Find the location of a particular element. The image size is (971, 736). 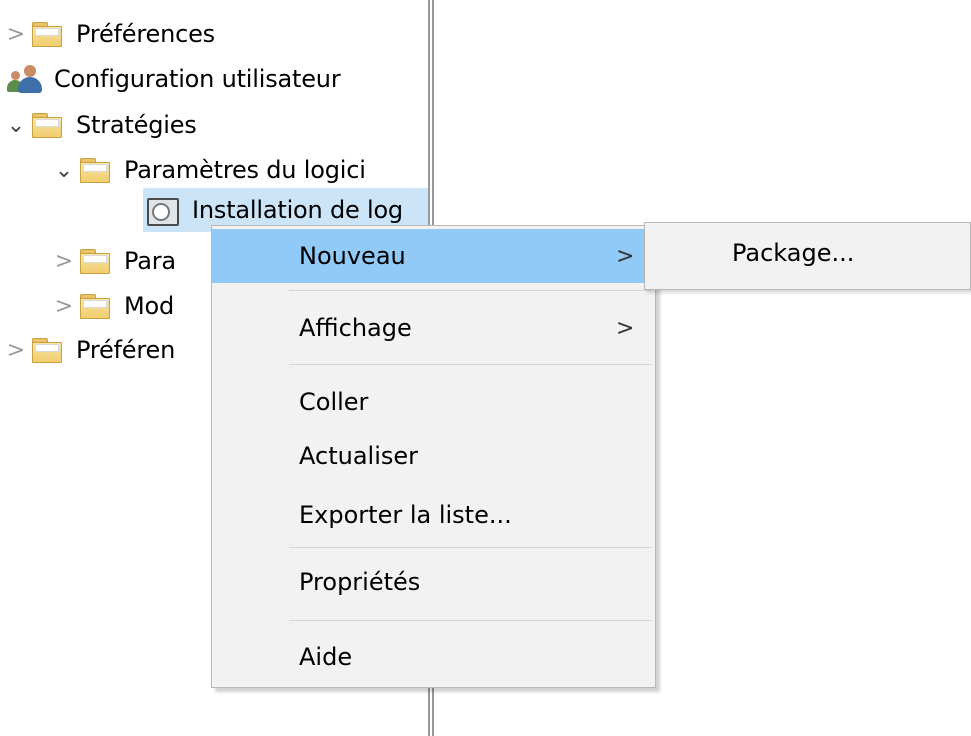

tree-item-strategies: ⌄ Stratégies is located at coordinates (98, 125).